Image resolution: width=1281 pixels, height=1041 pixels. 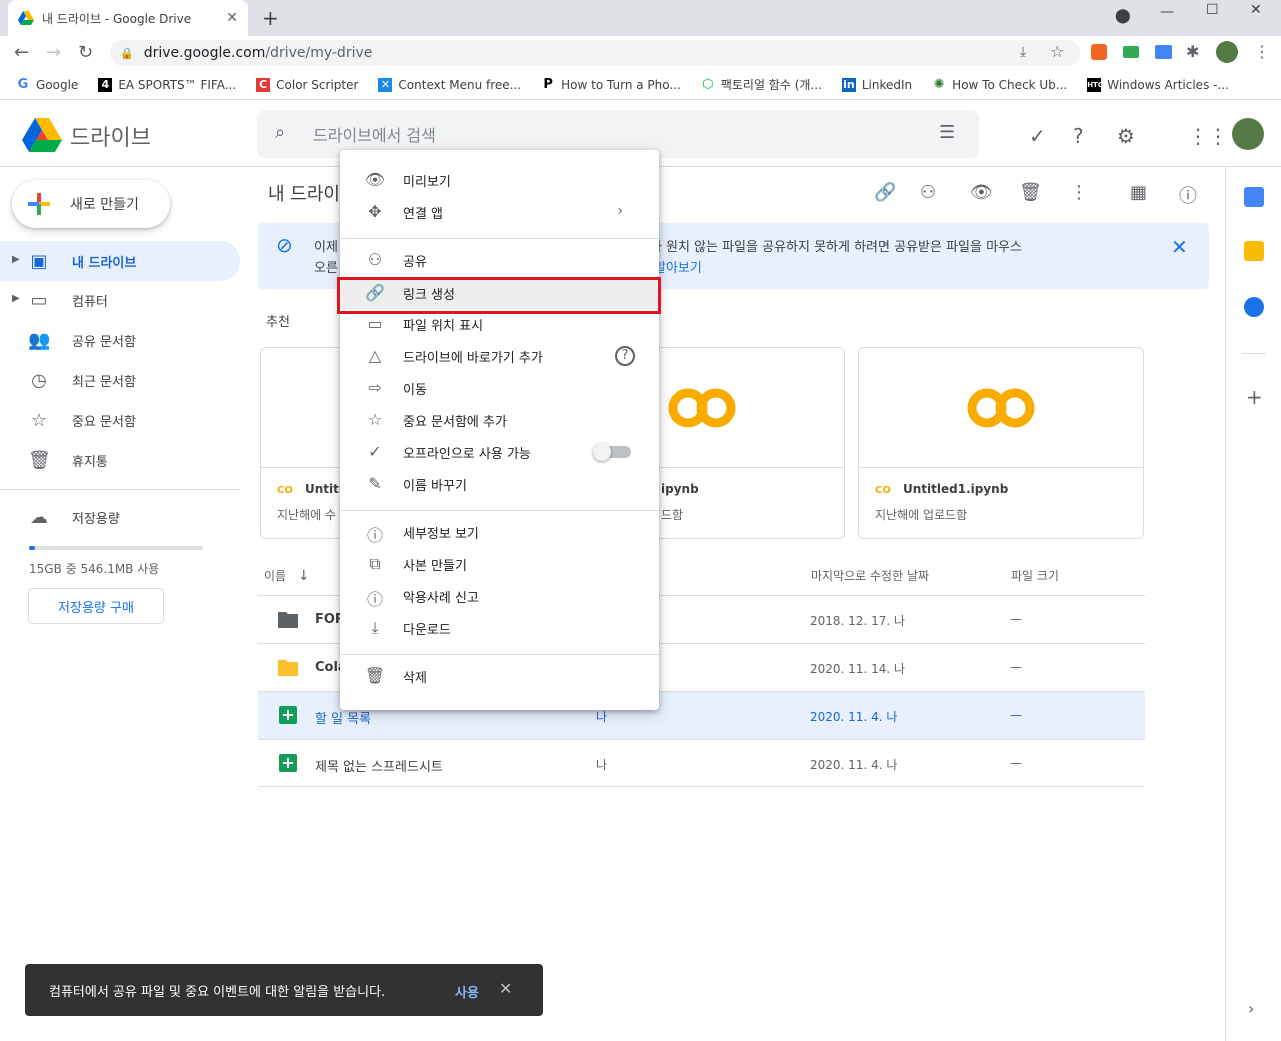 I want to click on browser-menu-icon: ⋮, so click(x=1262, y=51).